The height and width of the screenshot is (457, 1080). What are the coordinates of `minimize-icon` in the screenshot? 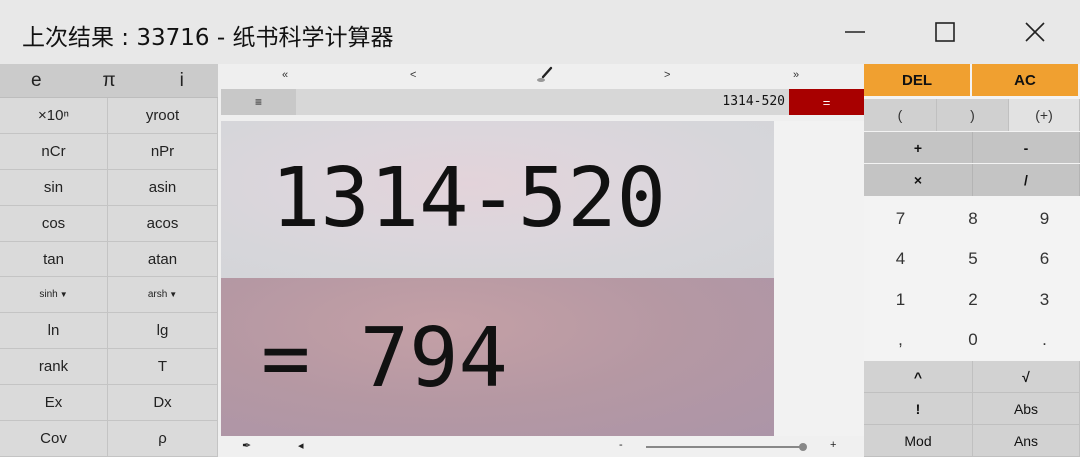 It's located at (855, 32).